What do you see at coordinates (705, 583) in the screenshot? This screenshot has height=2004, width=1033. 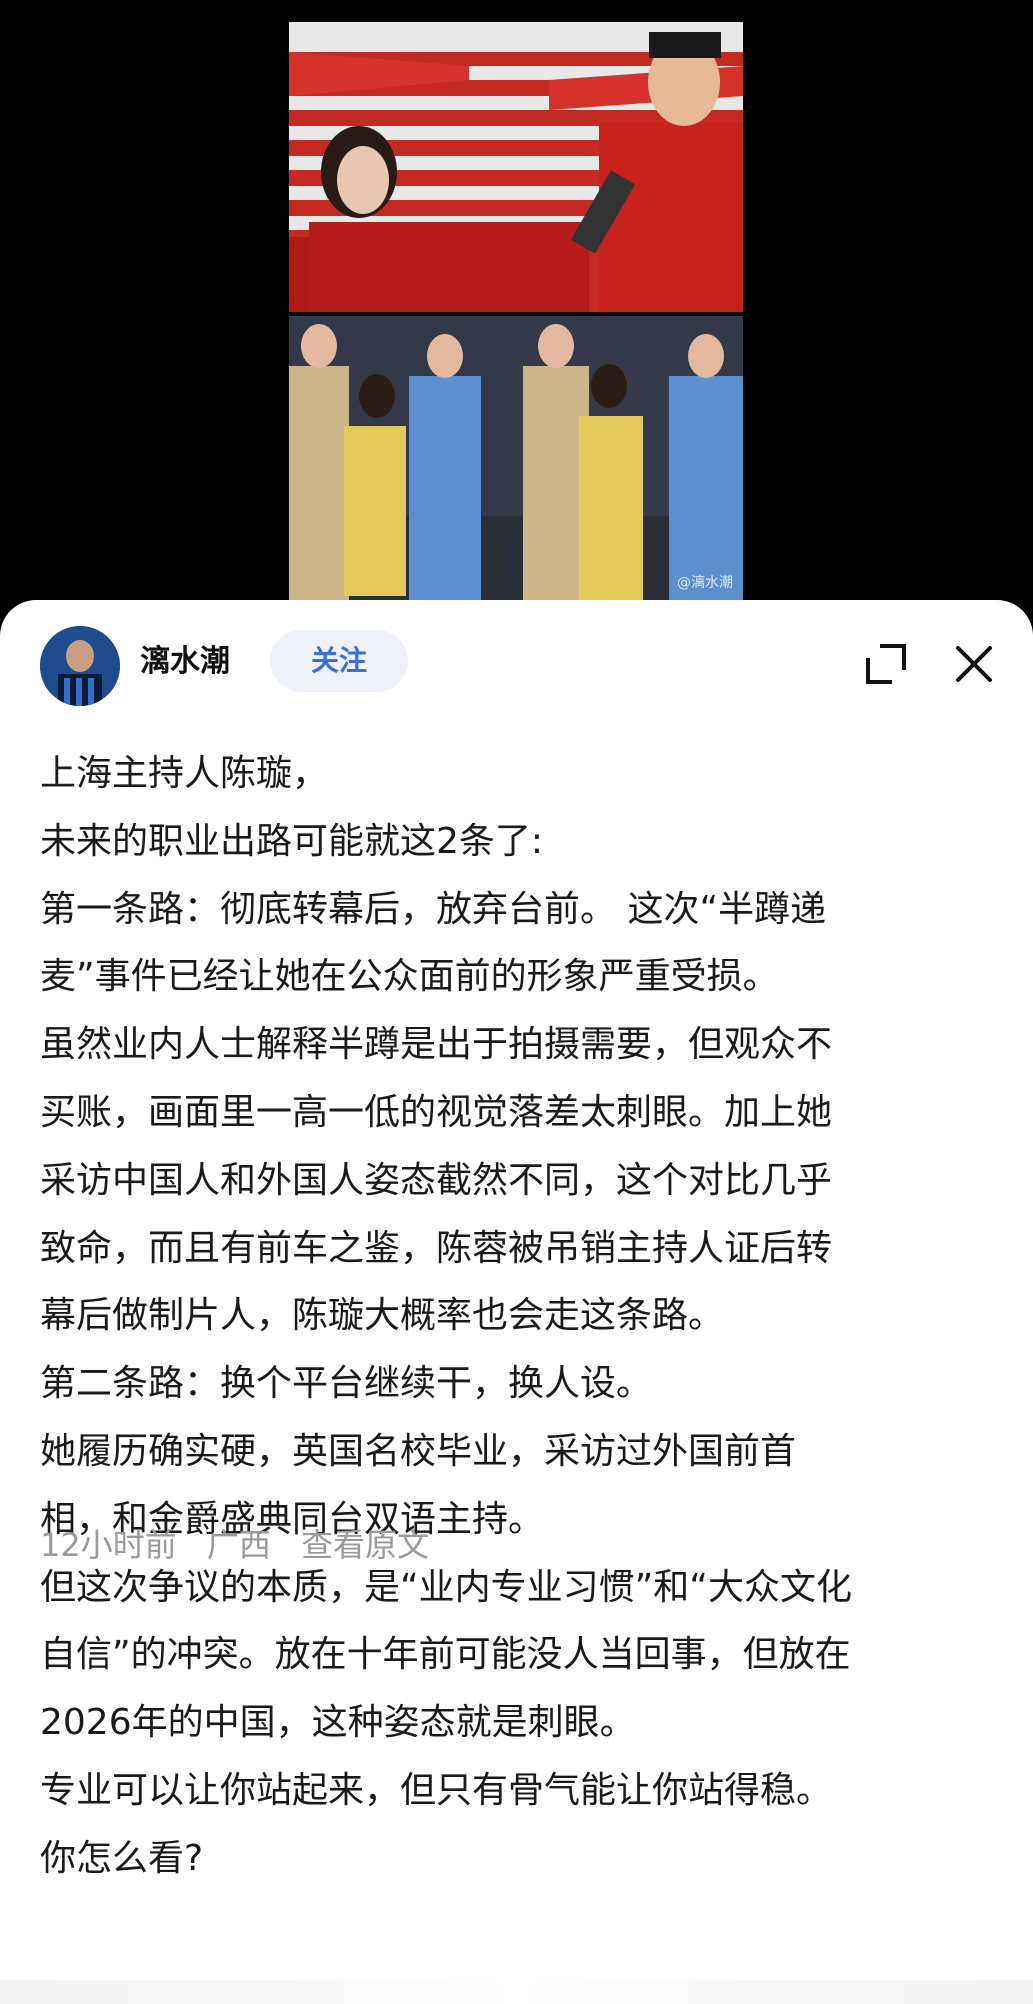 I see `photo-watermark: @漓水潮` at bounding box center [705, 583].